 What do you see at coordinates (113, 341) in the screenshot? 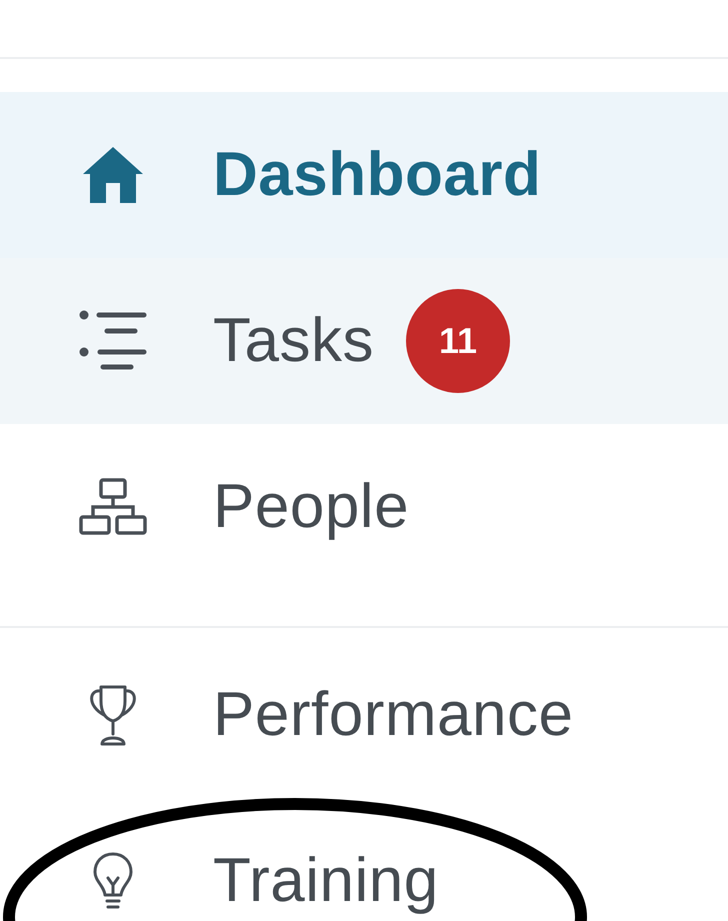
I see `list-icon` at bounding box center [113, 341].